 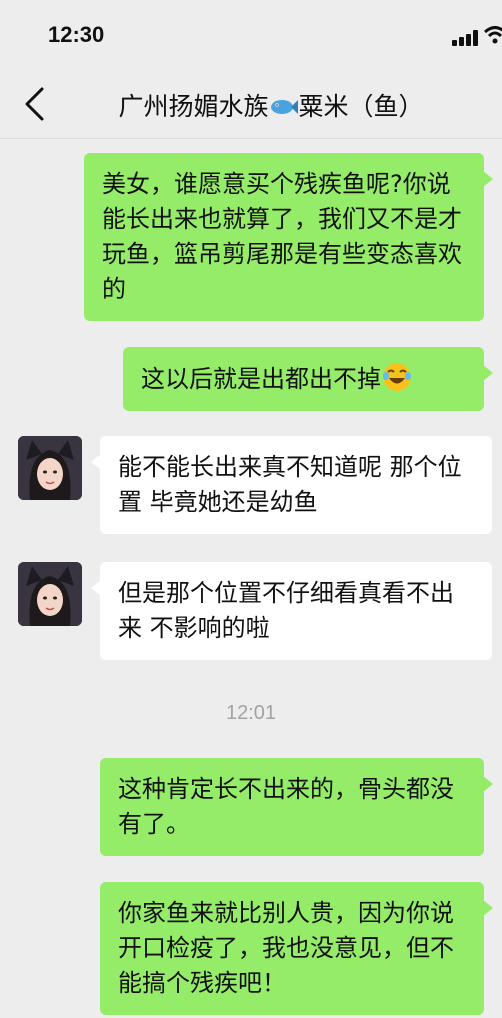 I want to click on message-text: 能不能长出来真不知道呢 那个位置 毕竟她还是幼鱼, so click(x=290, y=484).